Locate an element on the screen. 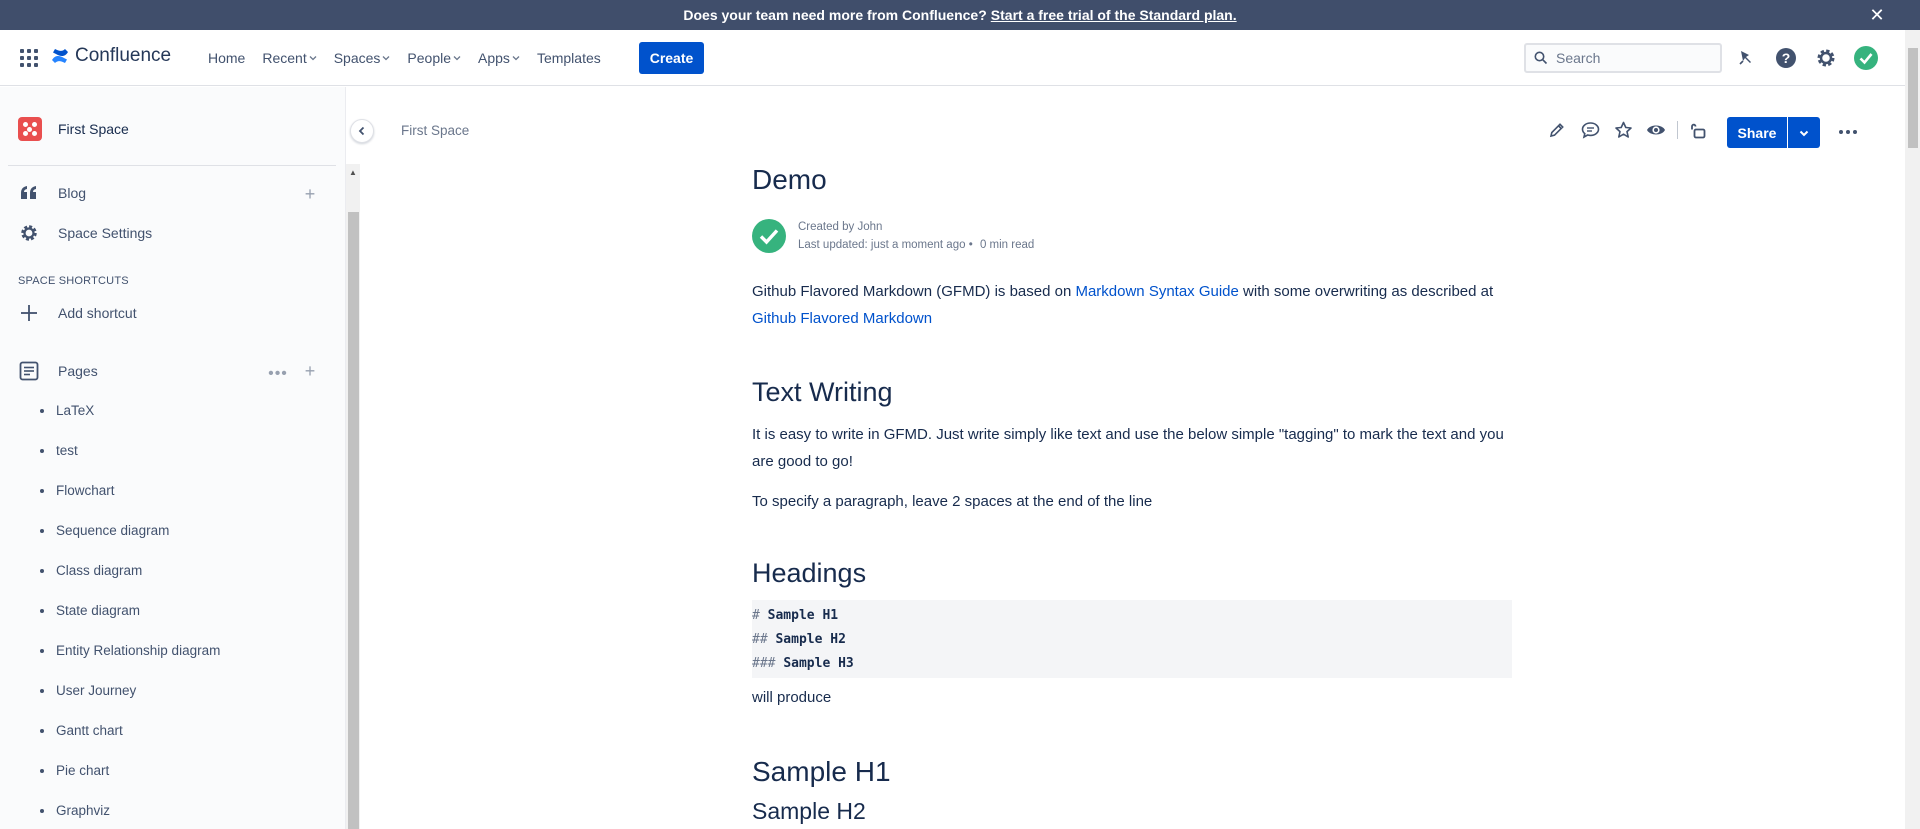  created-by-text: Created by John is located at coordinates (916, 227).